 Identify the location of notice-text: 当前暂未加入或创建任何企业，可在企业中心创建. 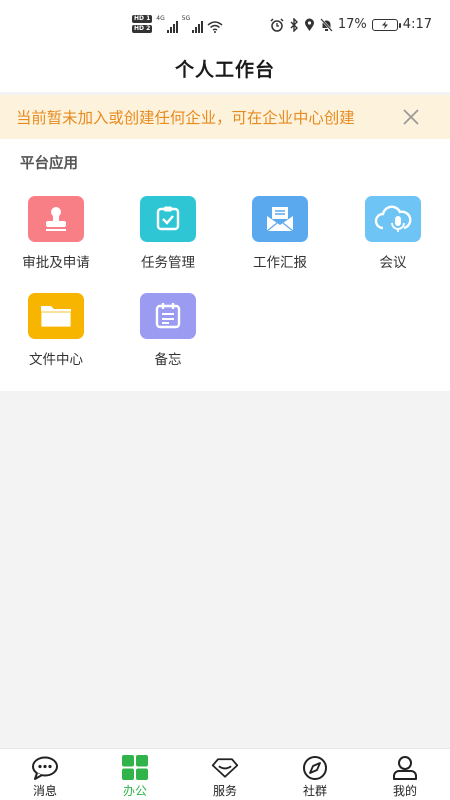
(185, 118).